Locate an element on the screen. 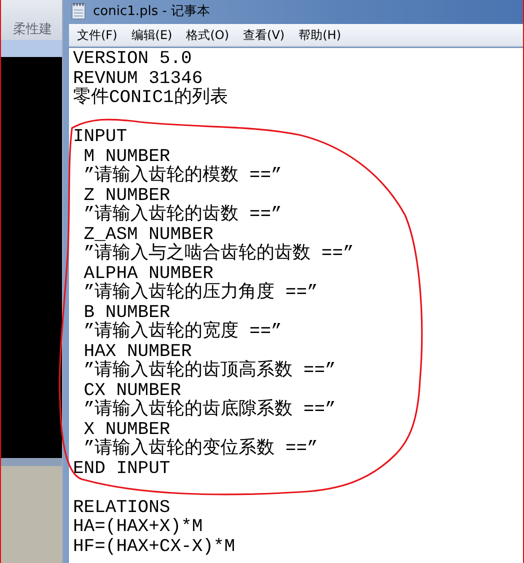 This screenshot has width=524, height=563. text-line: RELATIONS is located at coordinates (121, 508).